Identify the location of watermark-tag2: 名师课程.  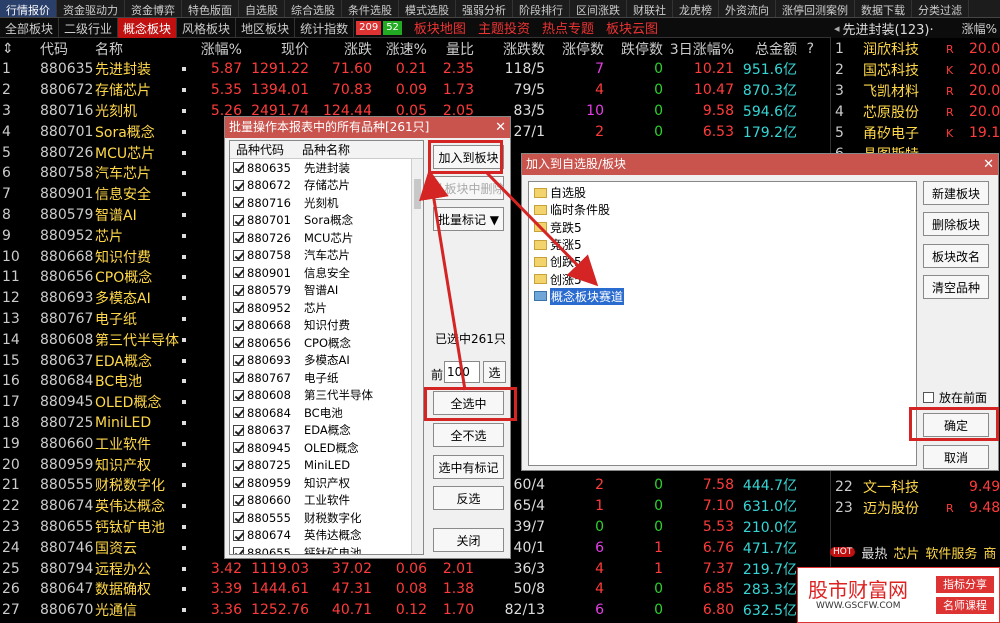
(965, 605).